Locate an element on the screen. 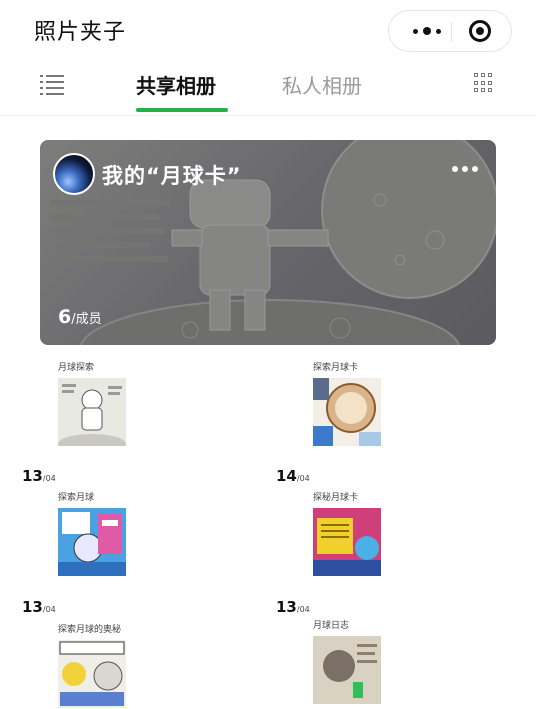 Image resolution: width=536 pixels, height=709 pixels. tab-private-albums: 私人相册 is located at coordinates (322, 84).